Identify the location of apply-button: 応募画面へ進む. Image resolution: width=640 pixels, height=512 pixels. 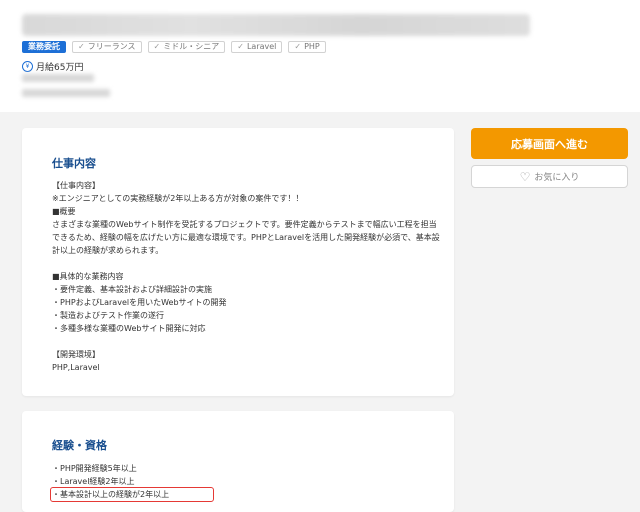
(549, 143).